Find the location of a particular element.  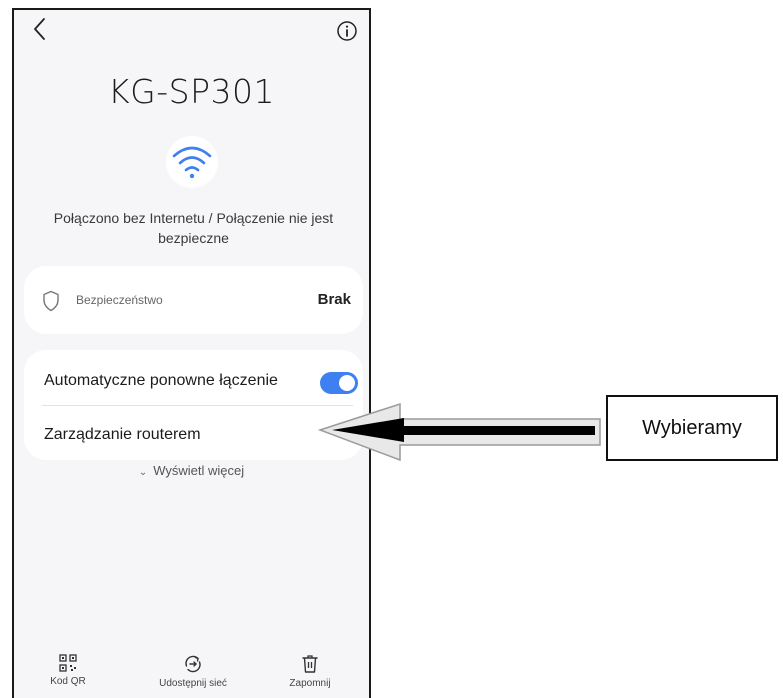

trash-icon is located at coordinates (310, 664).